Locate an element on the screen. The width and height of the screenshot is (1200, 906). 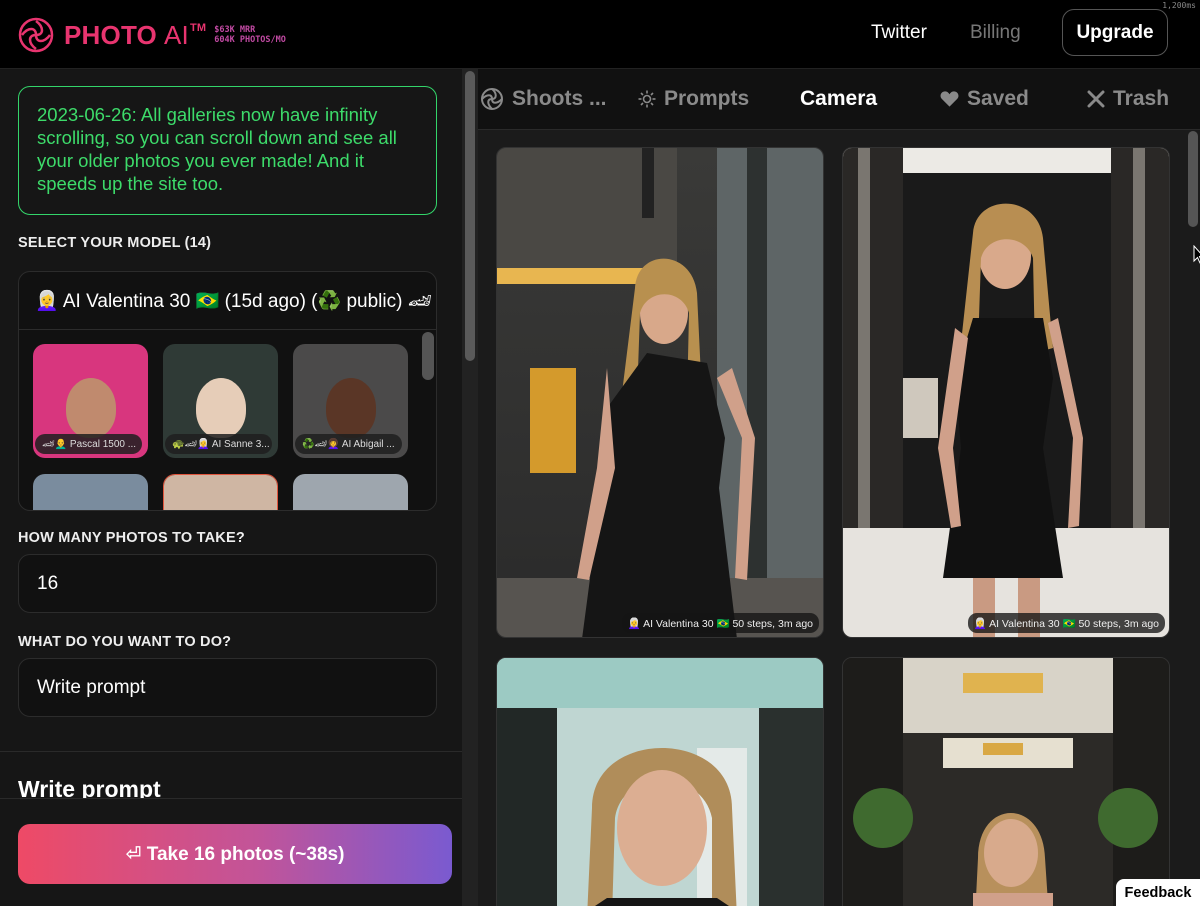
mouse-cursor-icon is located at coordinates (1196, 254).